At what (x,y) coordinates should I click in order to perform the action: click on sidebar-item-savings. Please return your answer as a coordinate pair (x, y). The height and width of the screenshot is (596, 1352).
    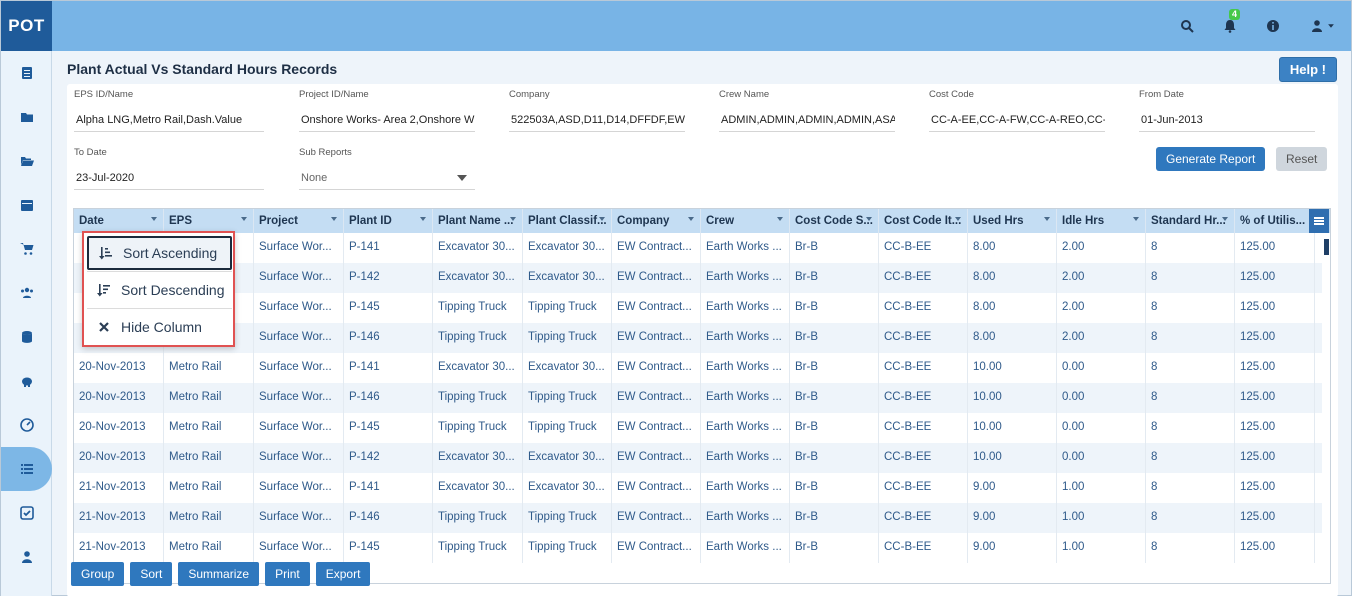
    Looking at the image, I should click on (26, 381).